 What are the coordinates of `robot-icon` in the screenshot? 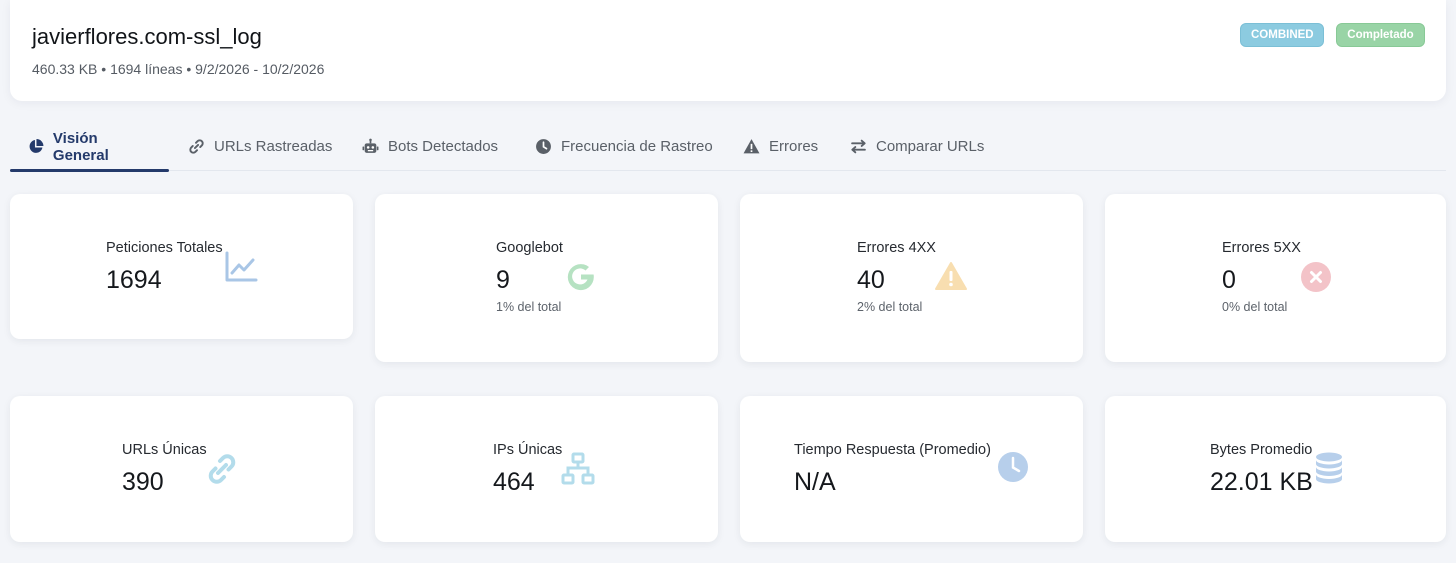 It's located at (370, 145).